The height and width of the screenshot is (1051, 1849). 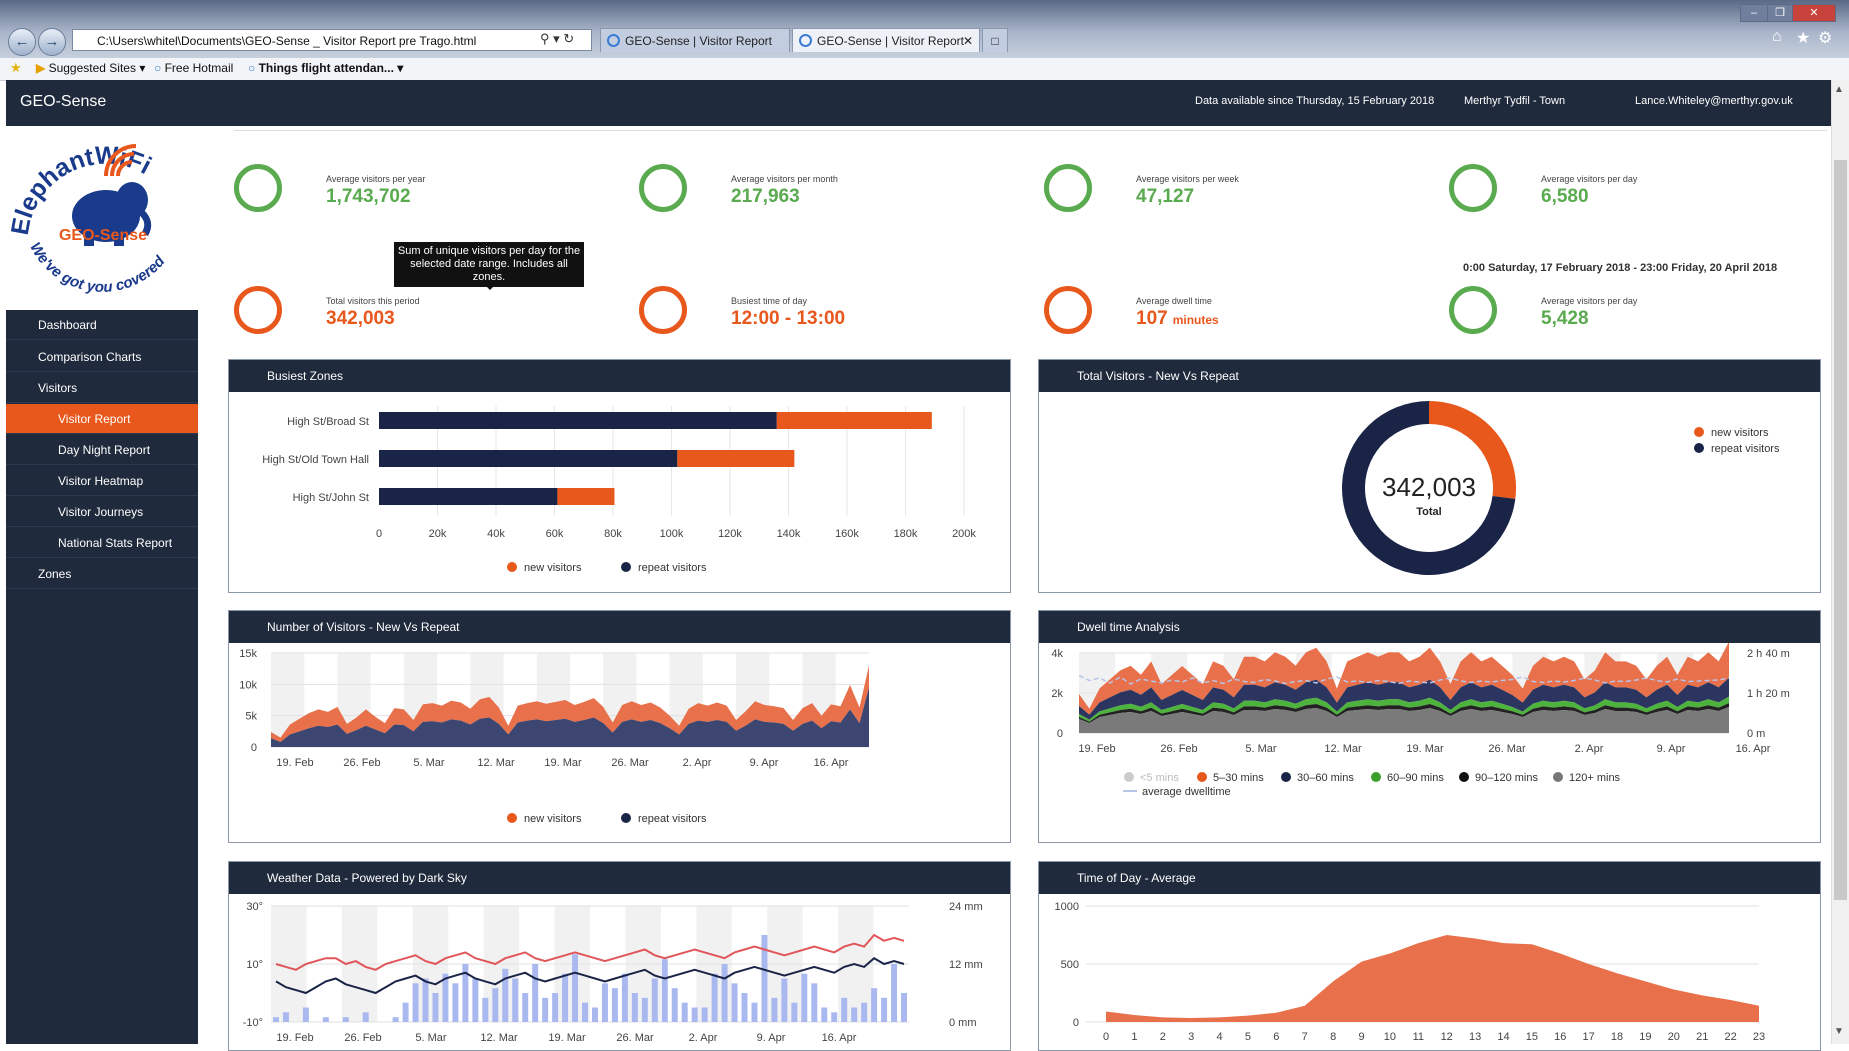 What do you see at coordinates (1186, 792) in the screenshot?
I see `legend-label: average dwelltime` at bounding box center [1186, 792].